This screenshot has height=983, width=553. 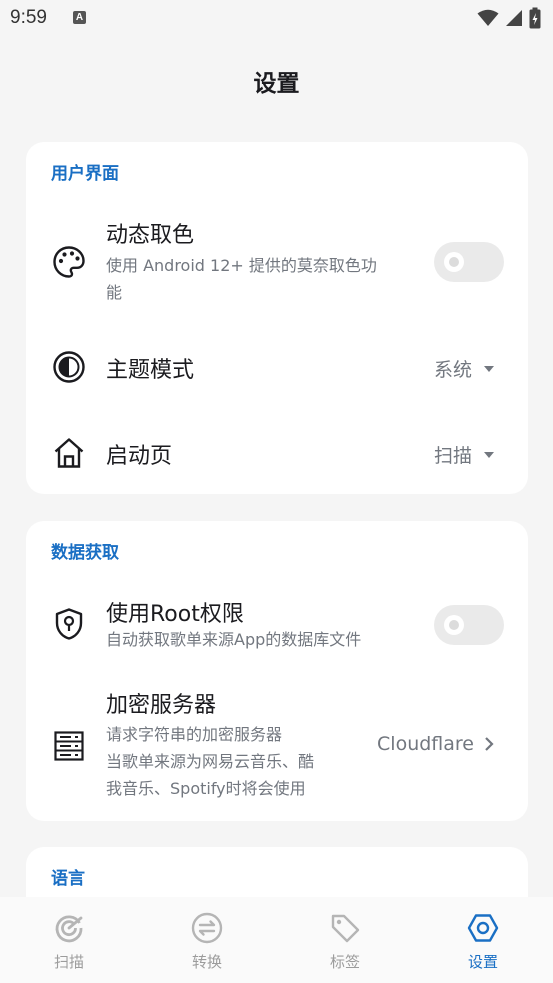 What do you see at coordinates (114, 292) in the screenshot?
I see `dynamic-color-desc-line2: 能` at bounding box center [114, 292].